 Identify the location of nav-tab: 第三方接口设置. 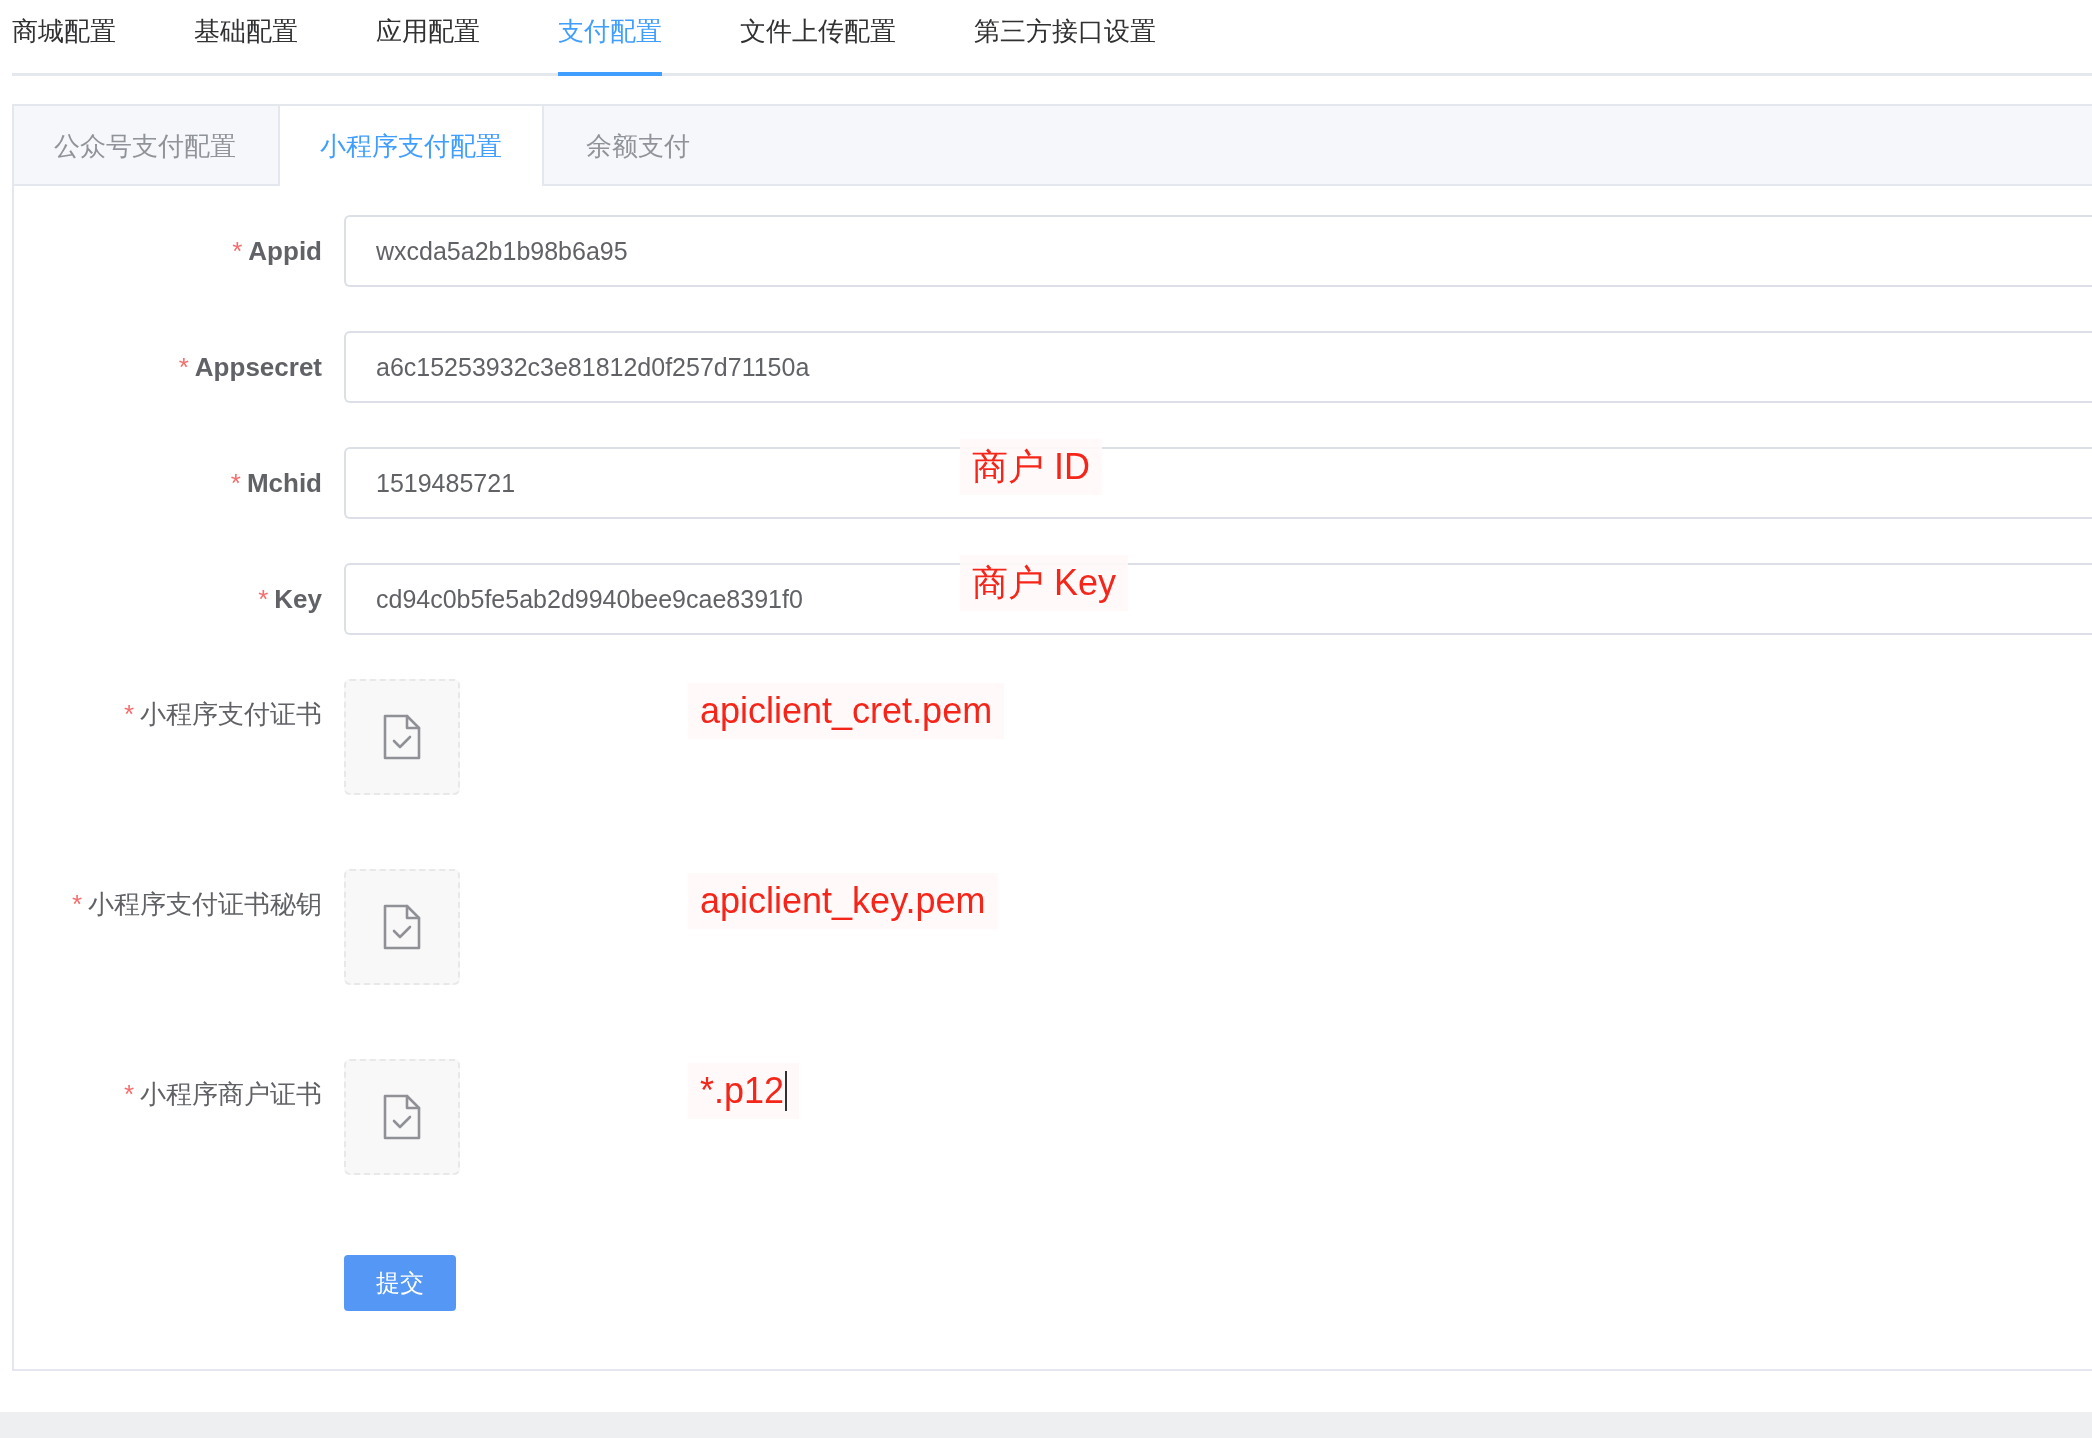
(1065, 36).